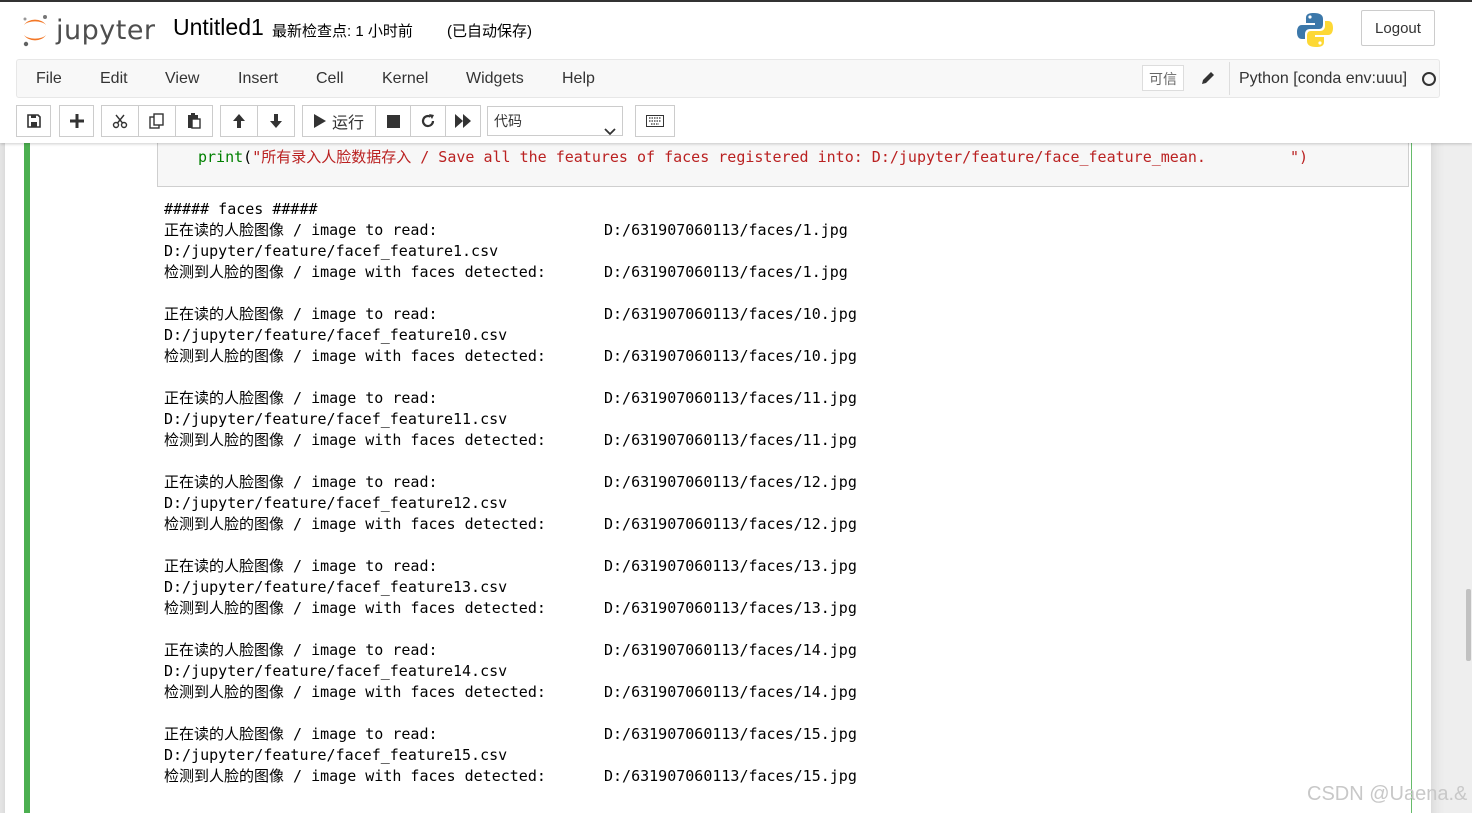  What do you see at coordinates (35, 30) in the screenshot?
I see `jupyter-logo-icon` at bounding box center [35, 30].